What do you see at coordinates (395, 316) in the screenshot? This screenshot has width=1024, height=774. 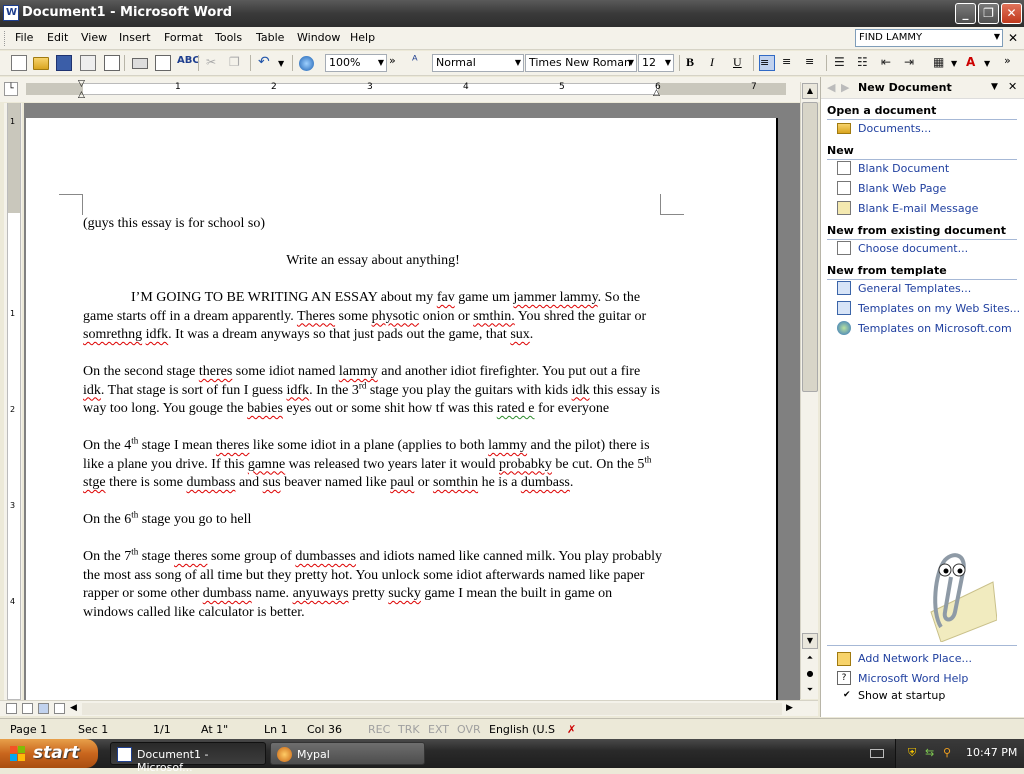 I see `misspelled-word: physotic` at bounding box center [395, 316].